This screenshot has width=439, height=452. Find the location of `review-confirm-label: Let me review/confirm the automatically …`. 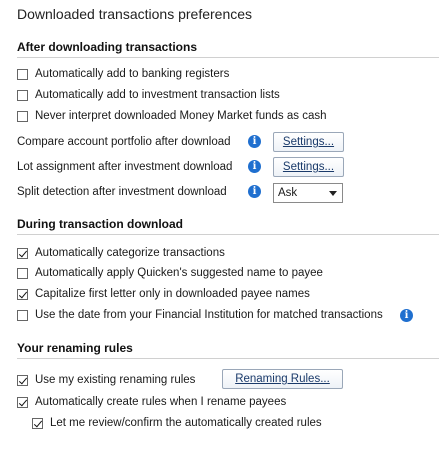

review-confirm-label: Let me review/confirm the automatically … is located at coordinates (186, 423).